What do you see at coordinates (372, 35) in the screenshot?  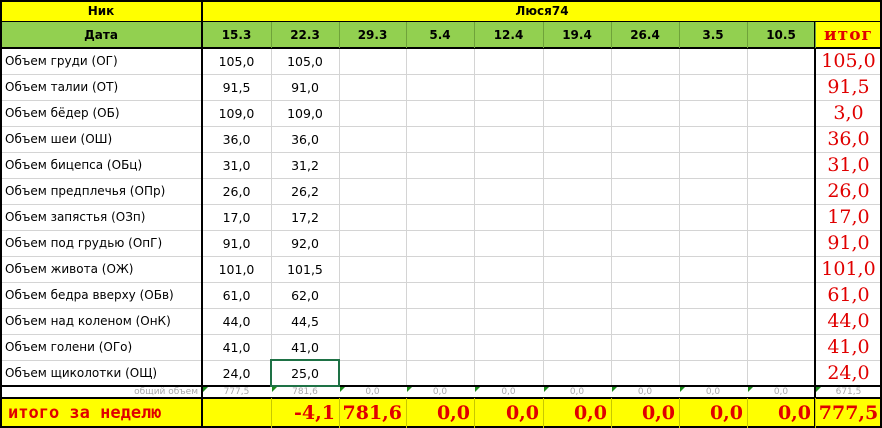 I see `date-header-cell: 29.3` at bounding box center [372, 35].